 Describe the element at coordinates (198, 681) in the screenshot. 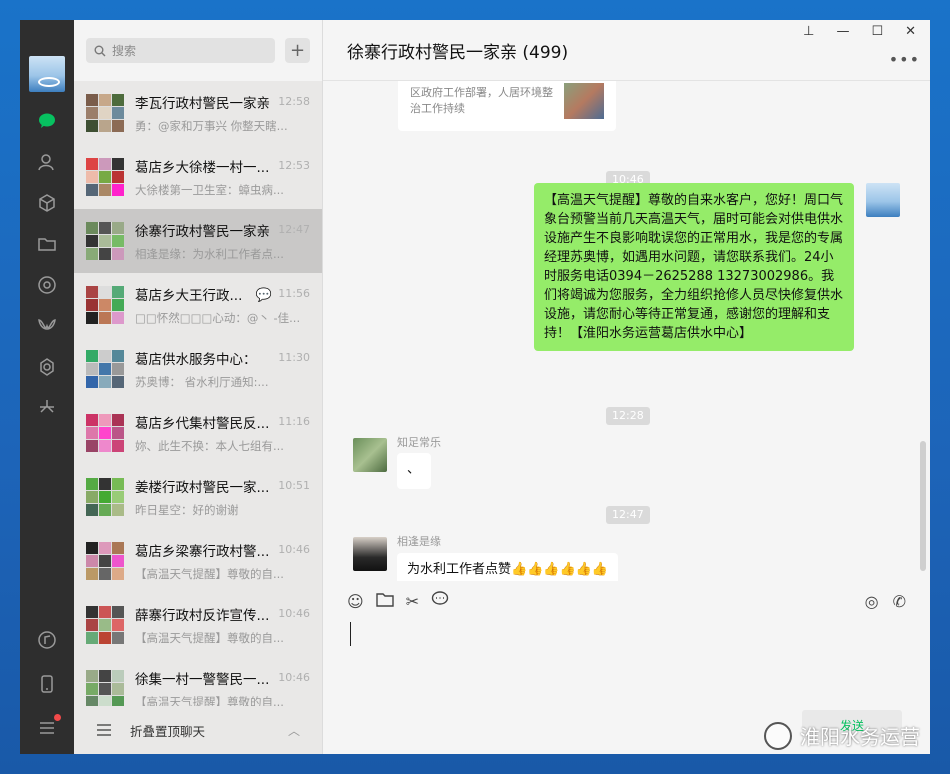

I see `chat-item: 徐集一村一警警民一... 【高温天气提醒】尊敬的自... 10:46` at that location.